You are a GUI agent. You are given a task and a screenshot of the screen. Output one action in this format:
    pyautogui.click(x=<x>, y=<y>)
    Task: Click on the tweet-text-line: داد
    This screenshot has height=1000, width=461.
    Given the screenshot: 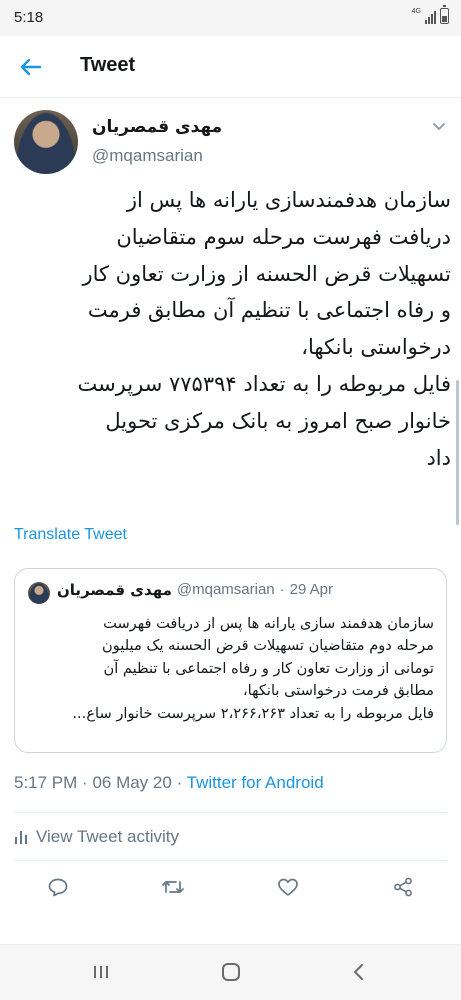 What is the action you would take?
    pyautogui.click(x=438, y=457)
    